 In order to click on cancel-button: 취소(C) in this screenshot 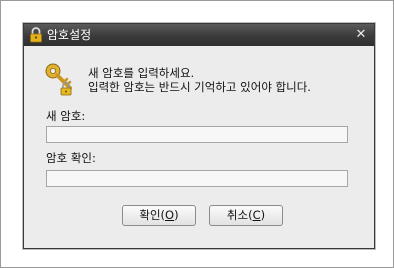, I will do `click(246, 215)`.